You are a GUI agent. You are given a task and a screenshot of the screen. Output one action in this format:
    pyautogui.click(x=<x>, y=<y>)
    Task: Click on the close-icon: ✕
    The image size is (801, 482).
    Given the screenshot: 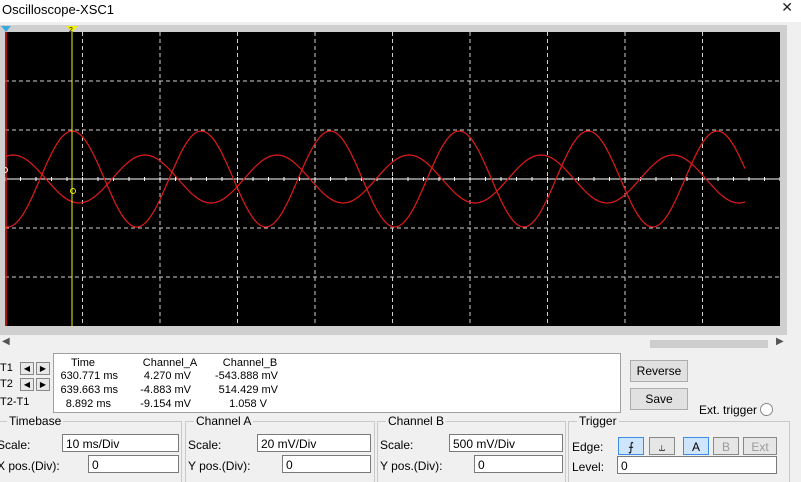 What is the action you would take?
    pyautogui.click(x=787, y=8)
    